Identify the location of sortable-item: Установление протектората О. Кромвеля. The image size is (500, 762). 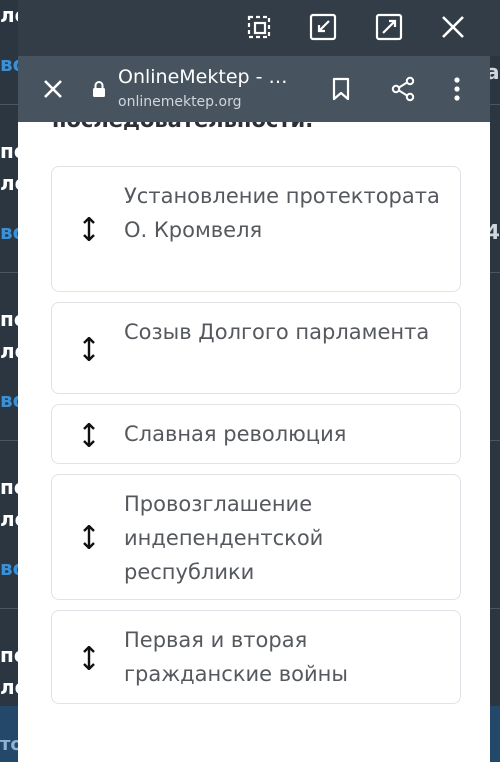
(256, 229).